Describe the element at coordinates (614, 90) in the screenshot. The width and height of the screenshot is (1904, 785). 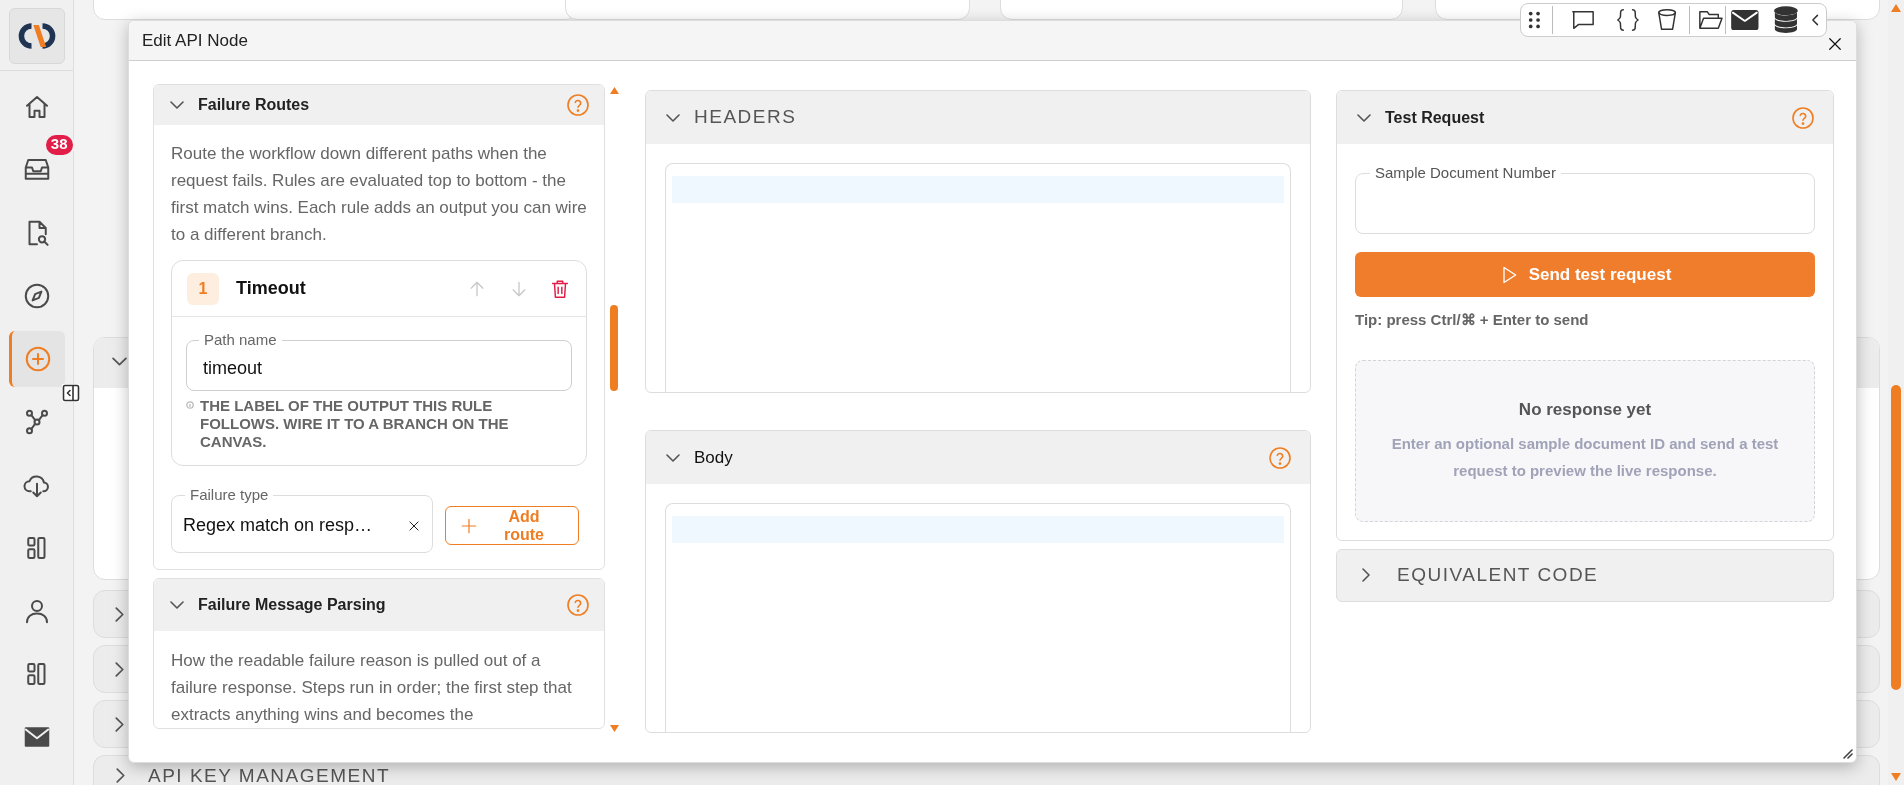
I see `scroll-up-arrow-icon` at that location.